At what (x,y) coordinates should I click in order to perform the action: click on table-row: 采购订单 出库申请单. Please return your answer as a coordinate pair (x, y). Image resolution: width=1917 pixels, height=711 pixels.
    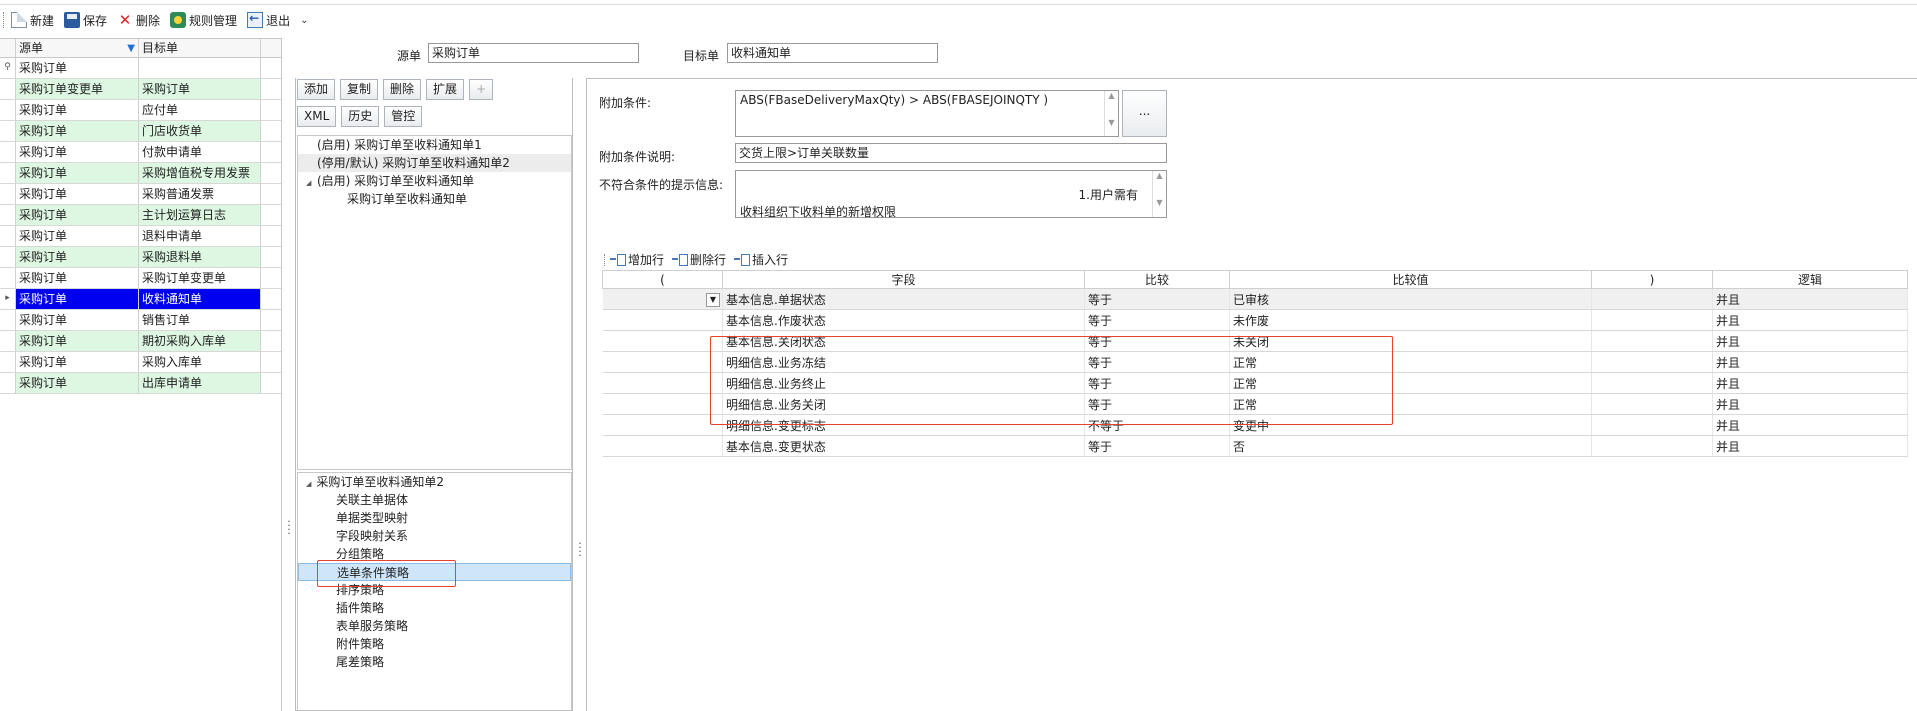
    Looking at the image, I should click on (140, 383).